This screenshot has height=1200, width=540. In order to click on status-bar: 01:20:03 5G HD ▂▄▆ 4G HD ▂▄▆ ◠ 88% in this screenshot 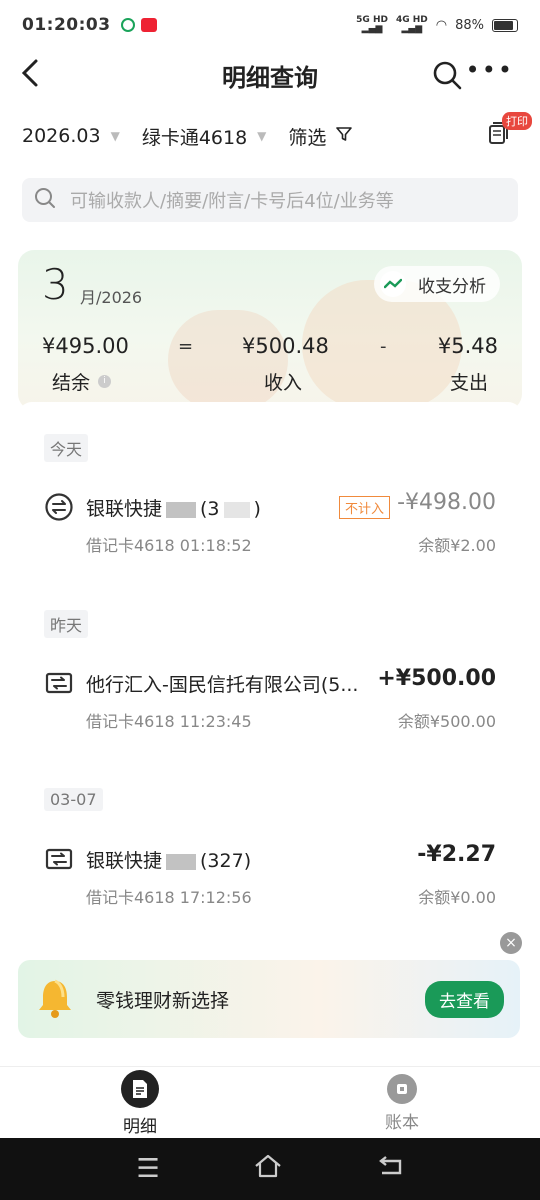, I will do `click(270, 25)`.